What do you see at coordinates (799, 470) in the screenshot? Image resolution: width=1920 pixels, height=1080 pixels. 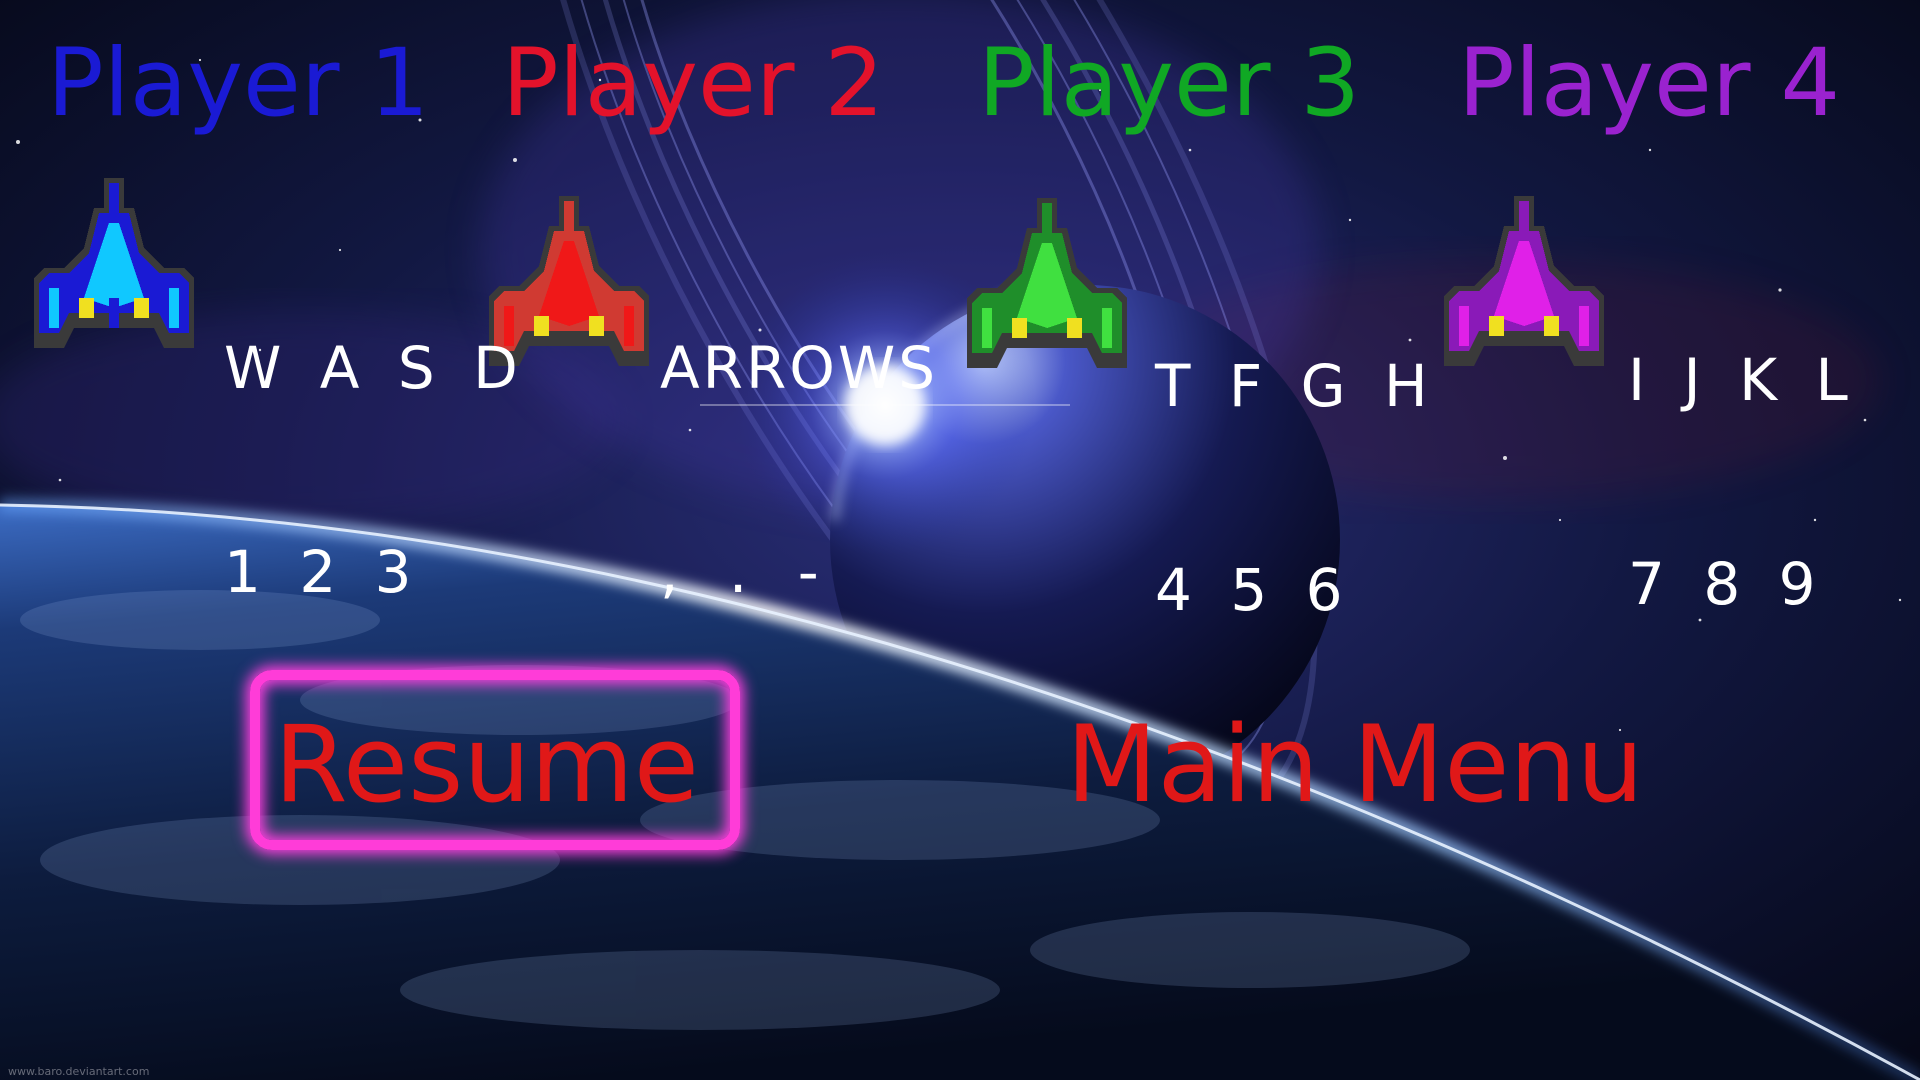 I see `player2-controls: ARROWS , . -` at bounding box center [799, 470].